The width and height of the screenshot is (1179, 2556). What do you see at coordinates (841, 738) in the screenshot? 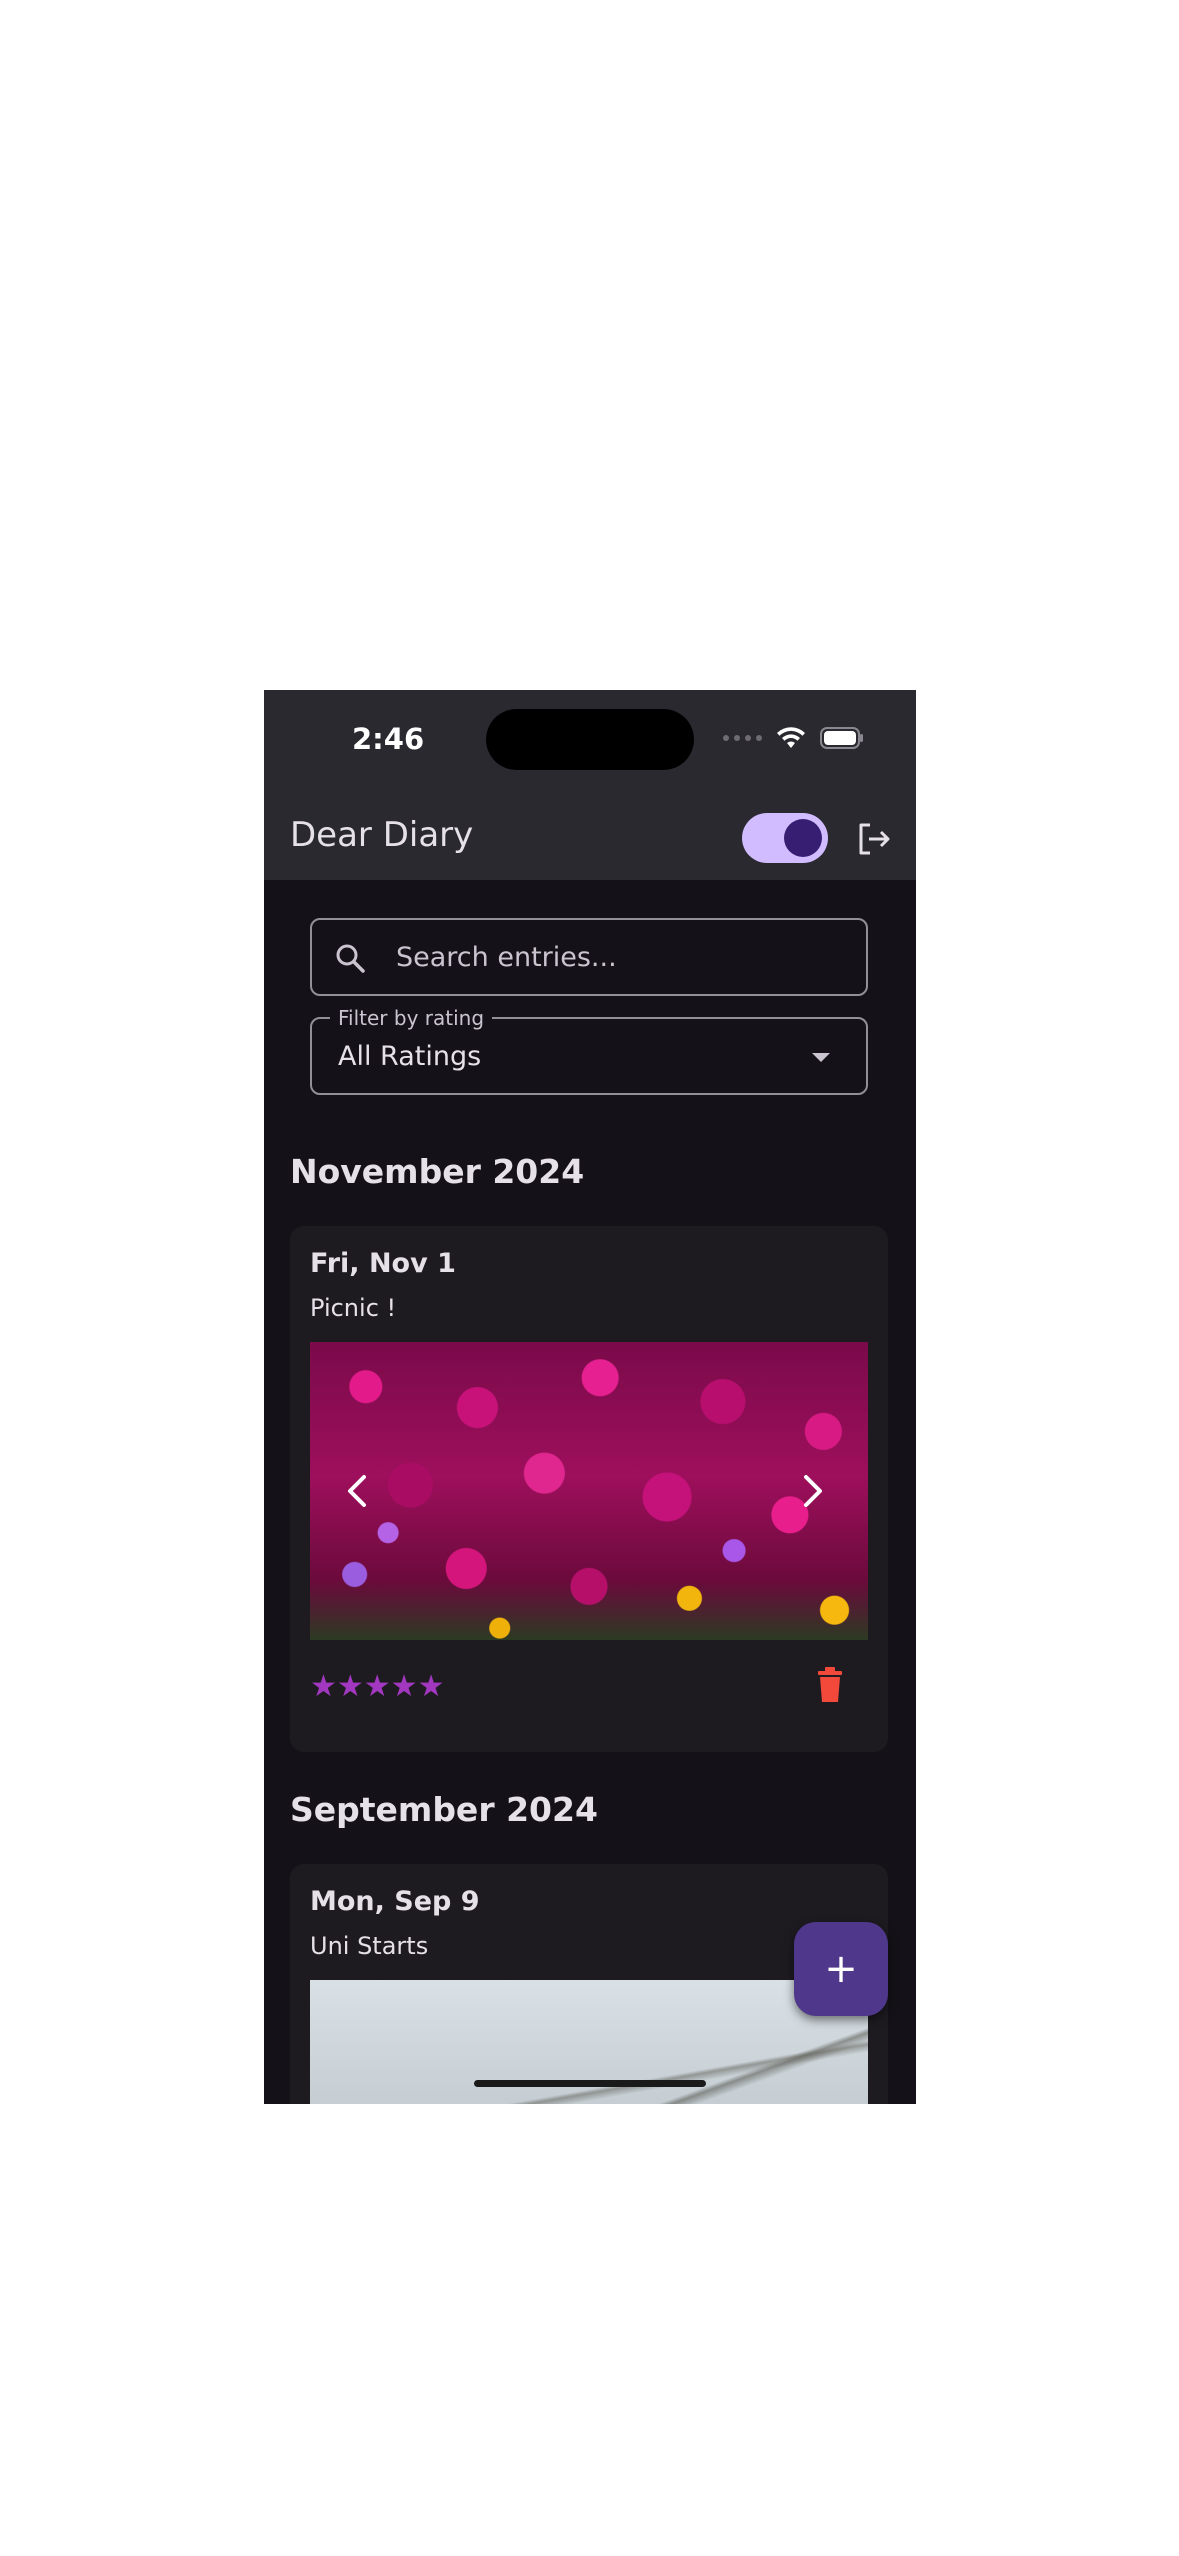
I see `battery-icon` at bounding box center [841, 738].